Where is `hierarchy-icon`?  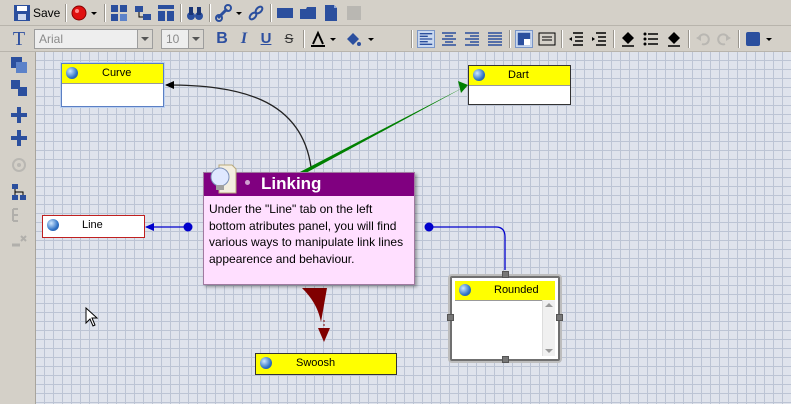 hierarchy-icon is located at coordinates (19, 192).